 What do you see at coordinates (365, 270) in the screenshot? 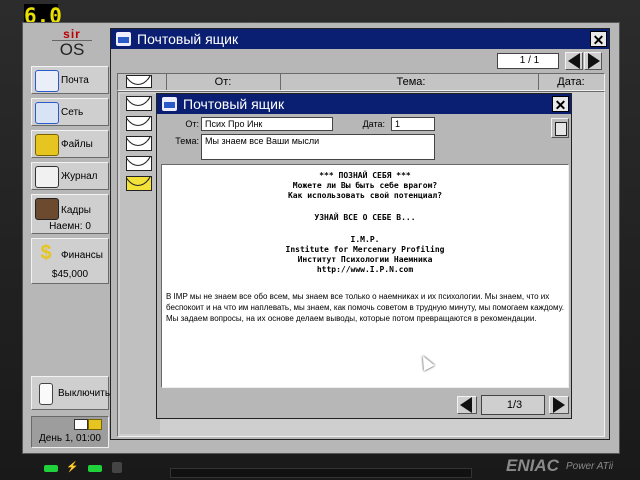
I see `url-link: http://www.I.P.N.com` at bounding box center [365, 270].